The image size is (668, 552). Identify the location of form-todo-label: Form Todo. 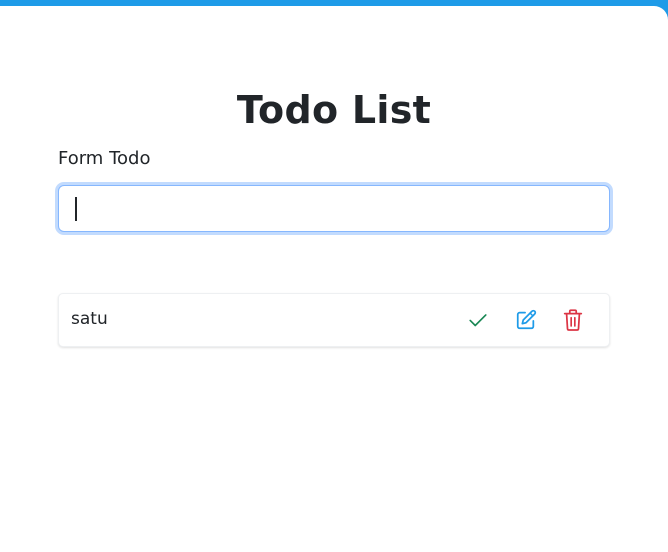
(104, 158).